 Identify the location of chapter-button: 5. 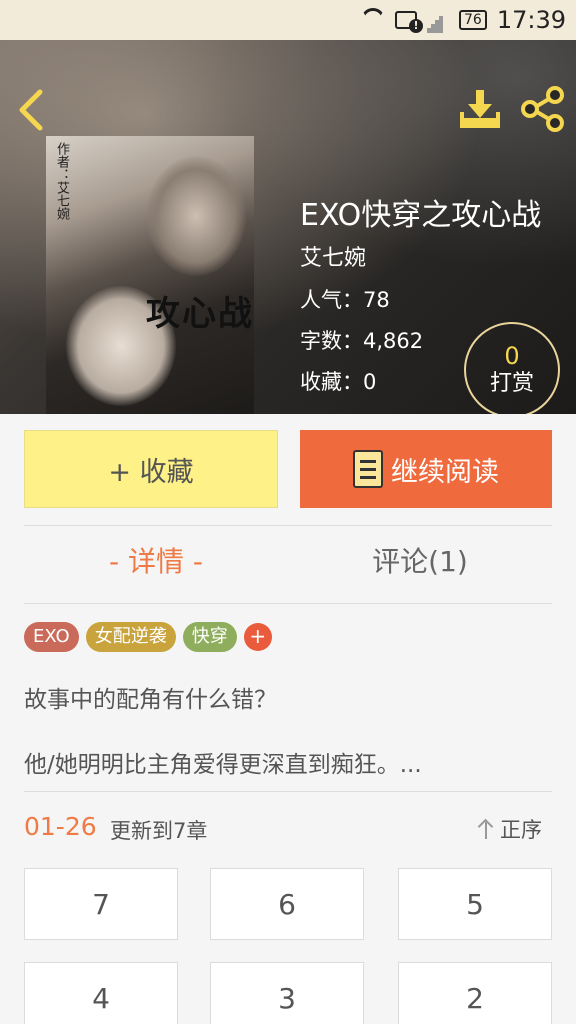
(475, 904).